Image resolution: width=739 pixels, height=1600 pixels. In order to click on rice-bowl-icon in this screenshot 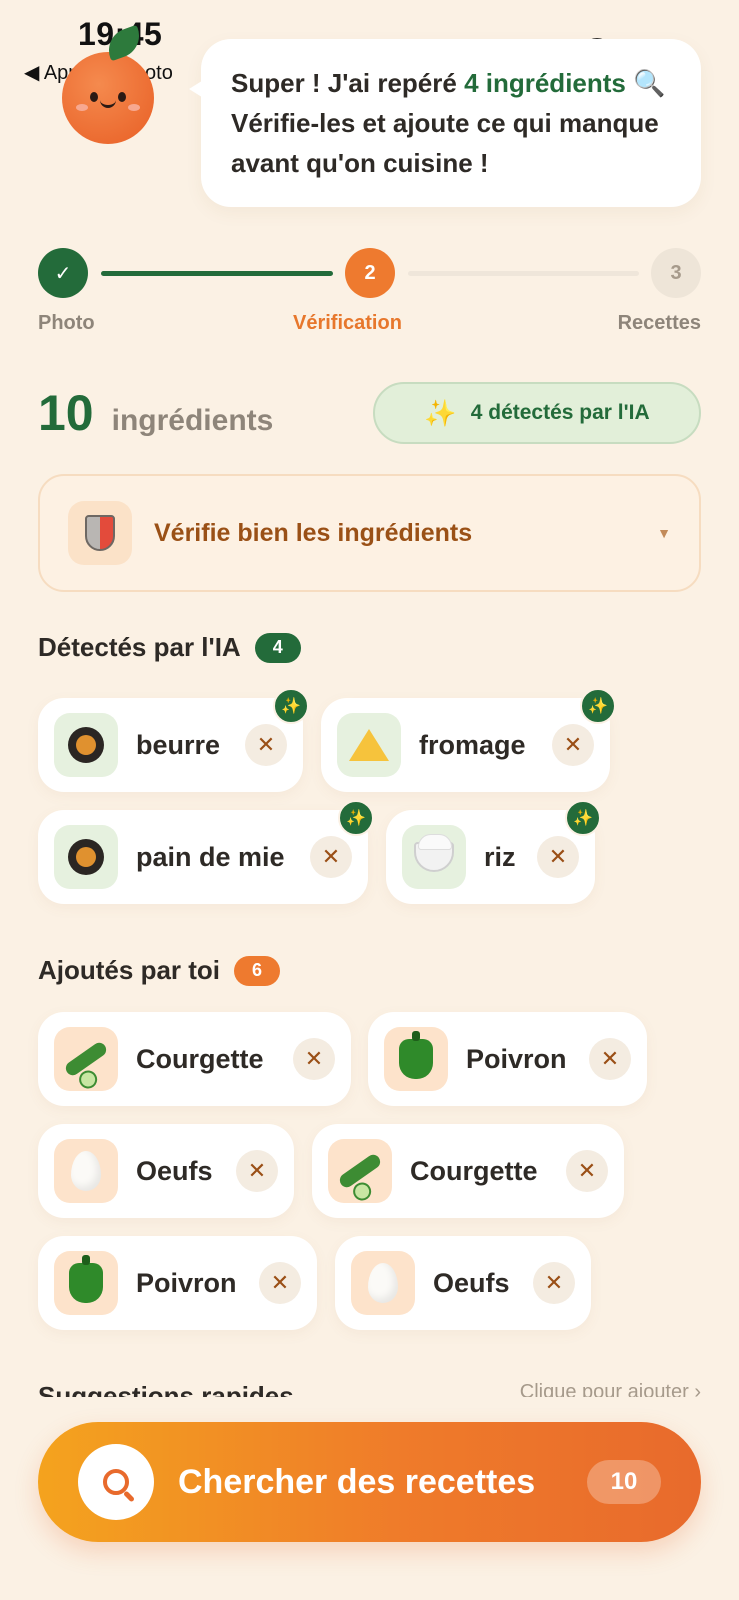, I will do `click(434, 857)`.